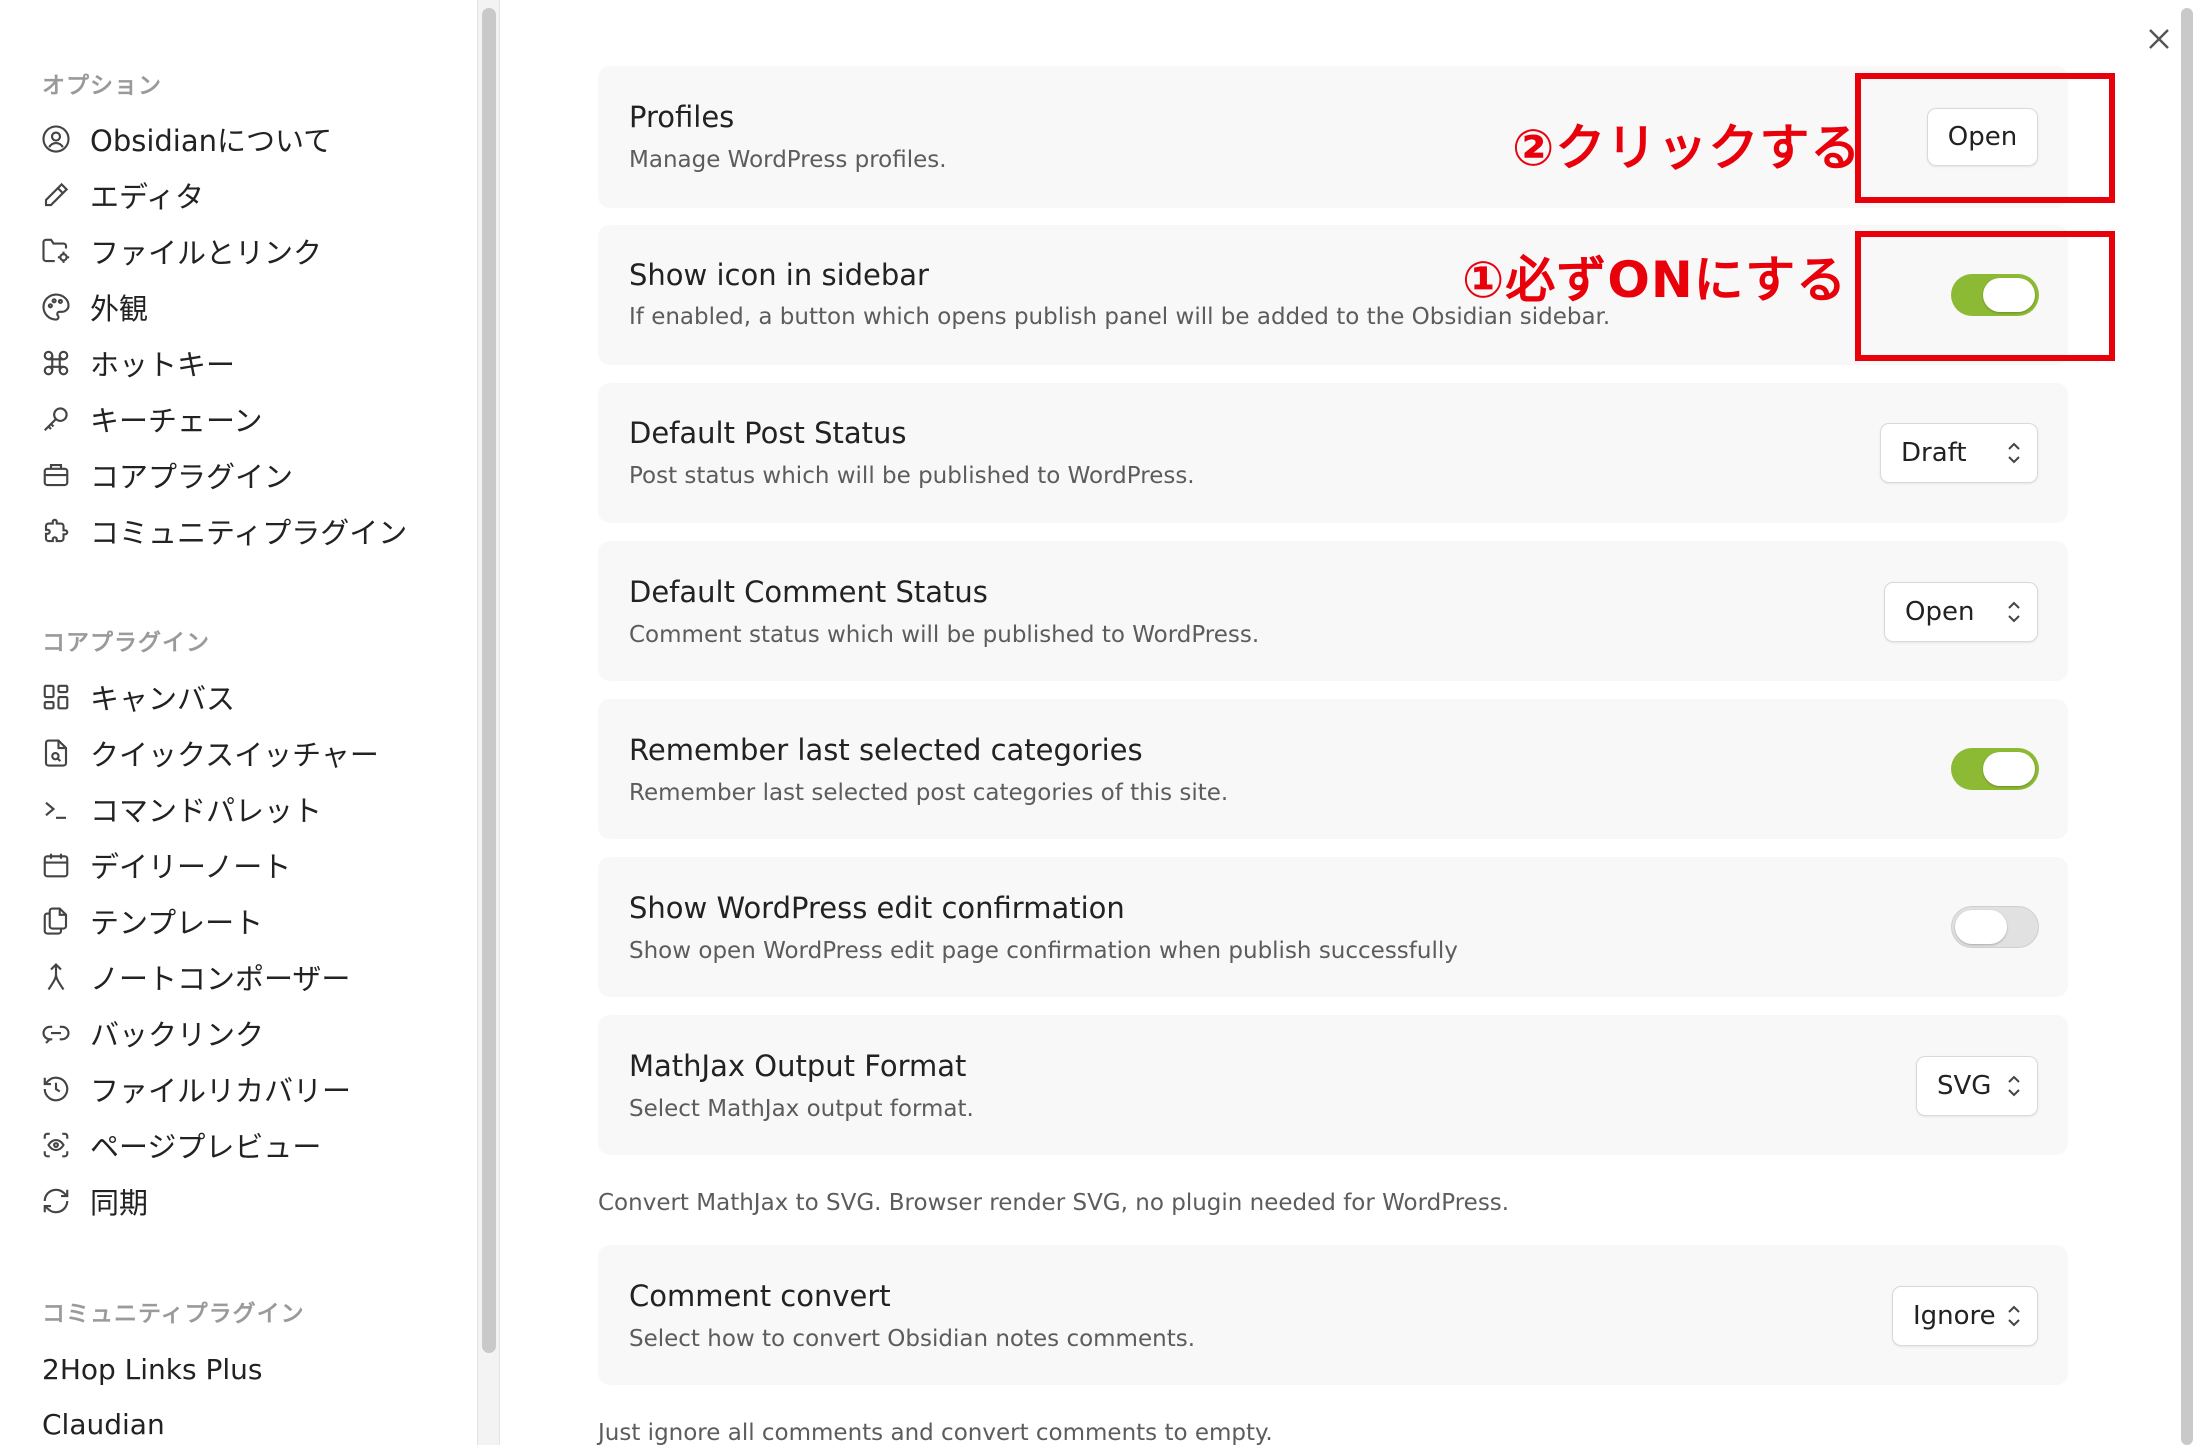 The width and height of the screenshot is (2199, 1445). What do you see at coordinates (1655, 280) in the screenshot?
I see `annotation-step1-label: ①必ずONにする` at bounding box center [1655, 280].